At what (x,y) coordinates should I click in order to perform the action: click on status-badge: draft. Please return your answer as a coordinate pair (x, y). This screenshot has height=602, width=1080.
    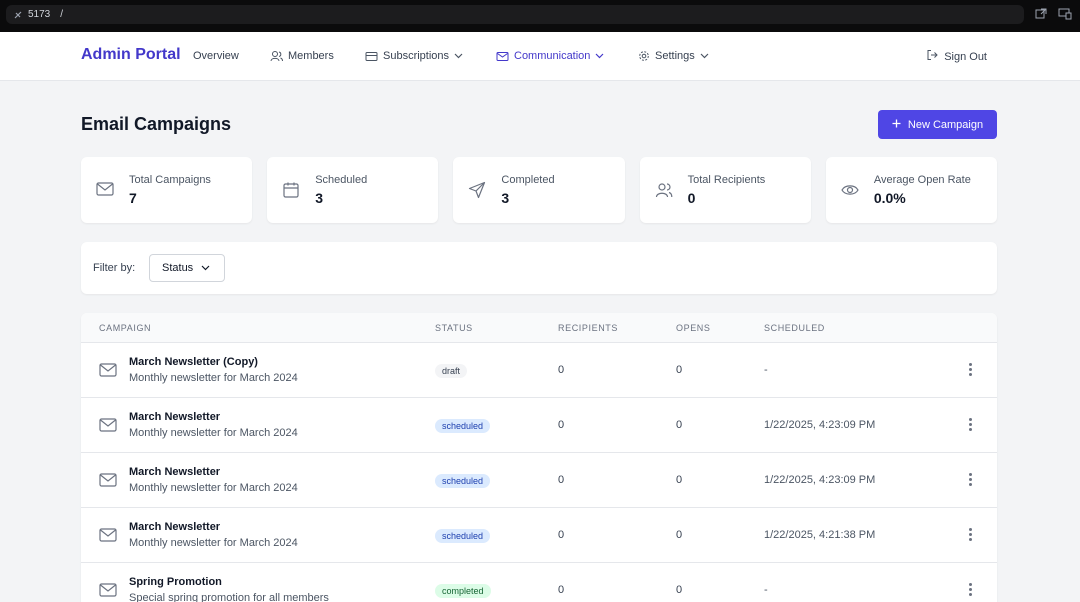
    Looking at the image, I should click on (451, 371).